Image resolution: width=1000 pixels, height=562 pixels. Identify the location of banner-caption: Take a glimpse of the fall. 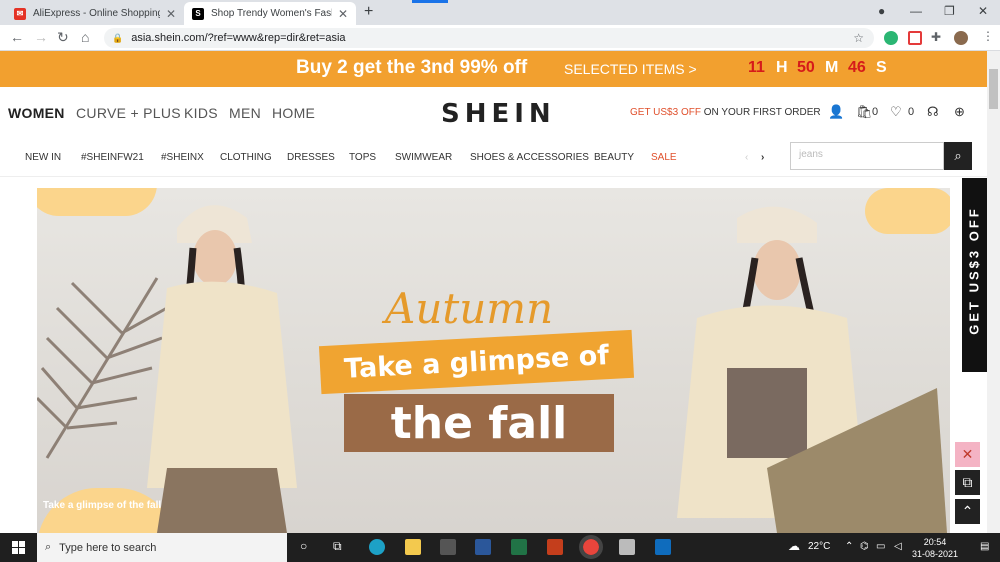
(102, 505).